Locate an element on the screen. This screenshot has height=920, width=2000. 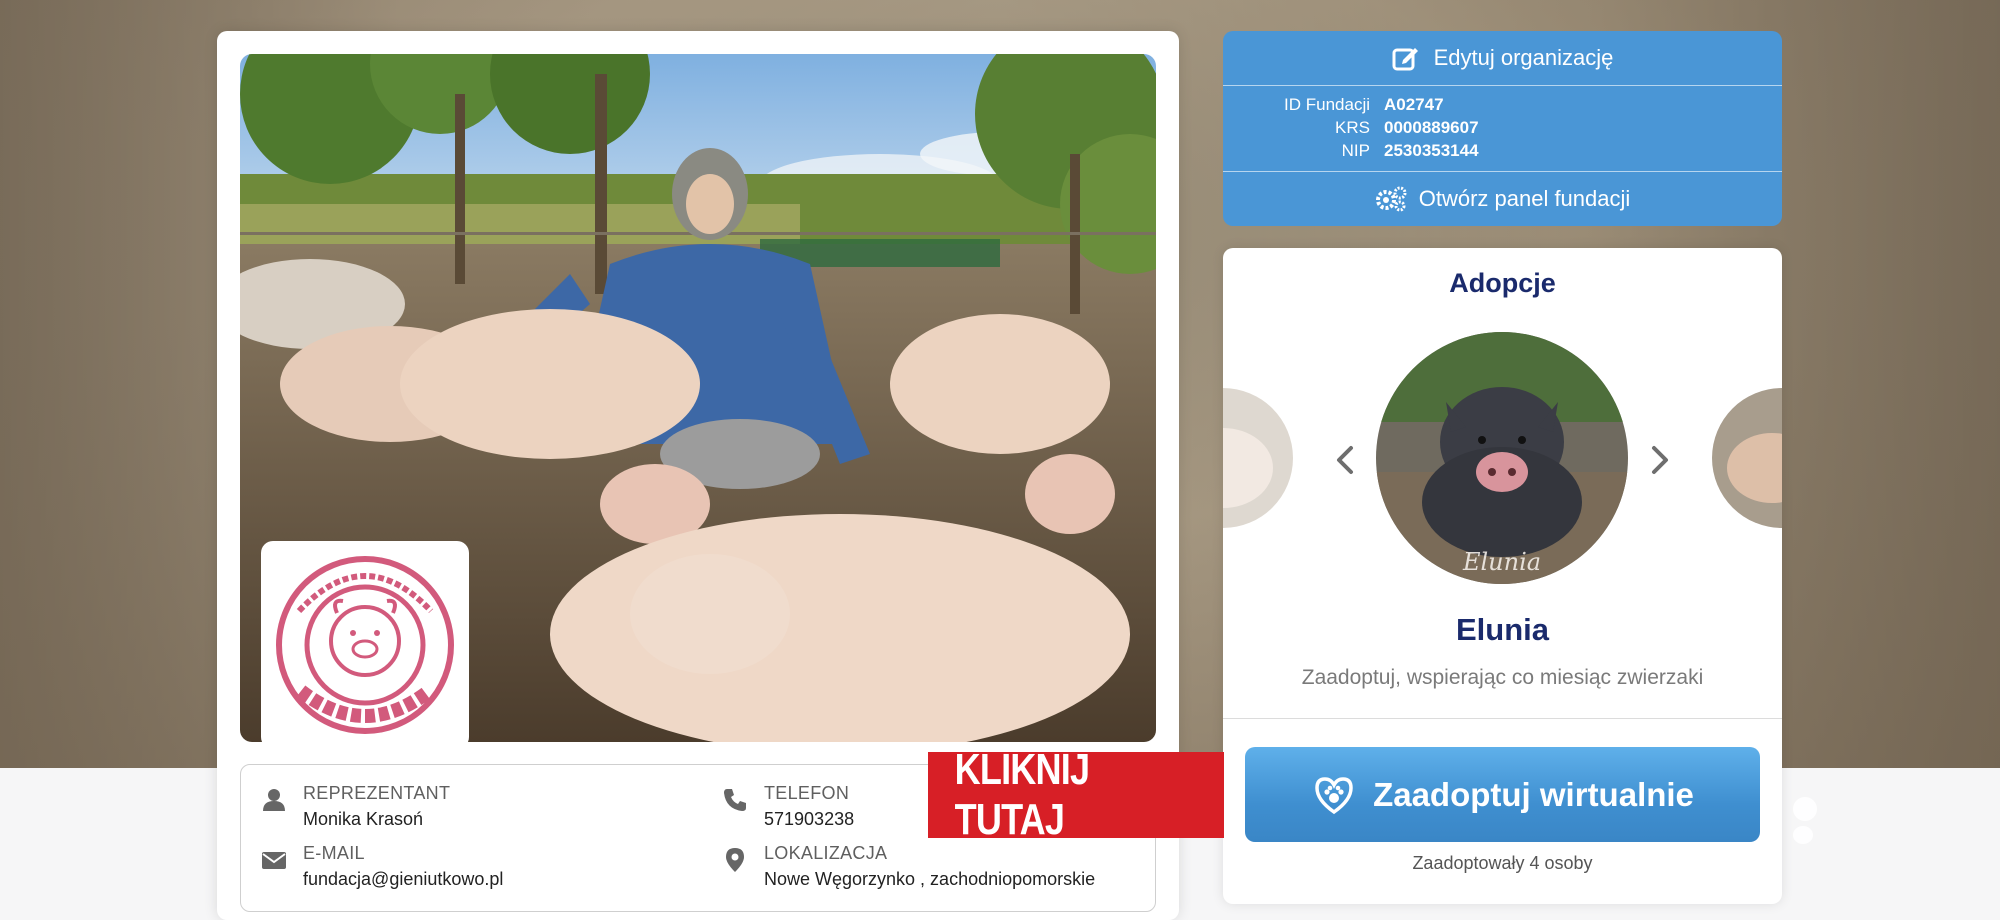
adopt-virtually-label: Zaadoptuj wirtualnie is located at coordinates (1533, 794).